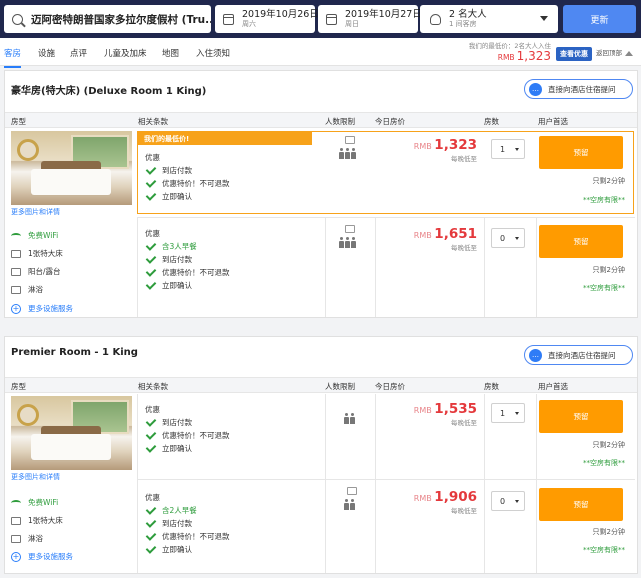  What do you see at coordinates (553, 386) in the screenshot?
I see `col-choice: 用户首选` at bounding box center [553, 386].